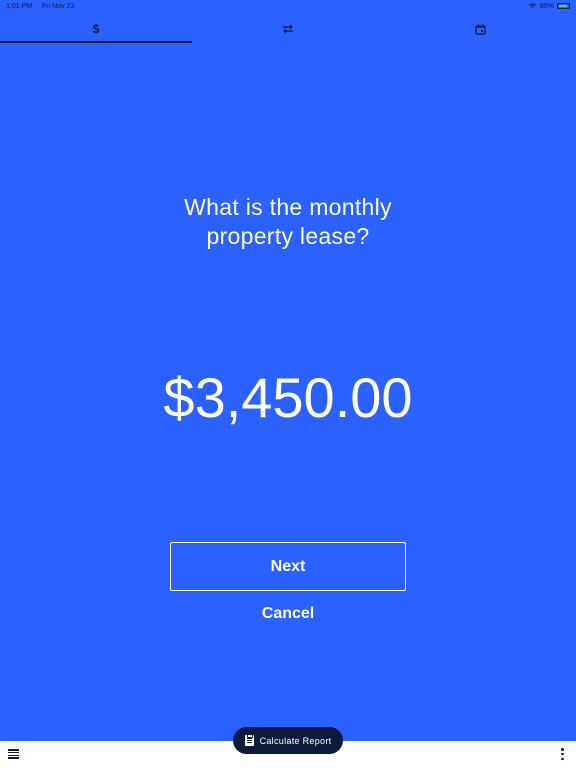  I want to click on calendar-icon, so click(480, 29).